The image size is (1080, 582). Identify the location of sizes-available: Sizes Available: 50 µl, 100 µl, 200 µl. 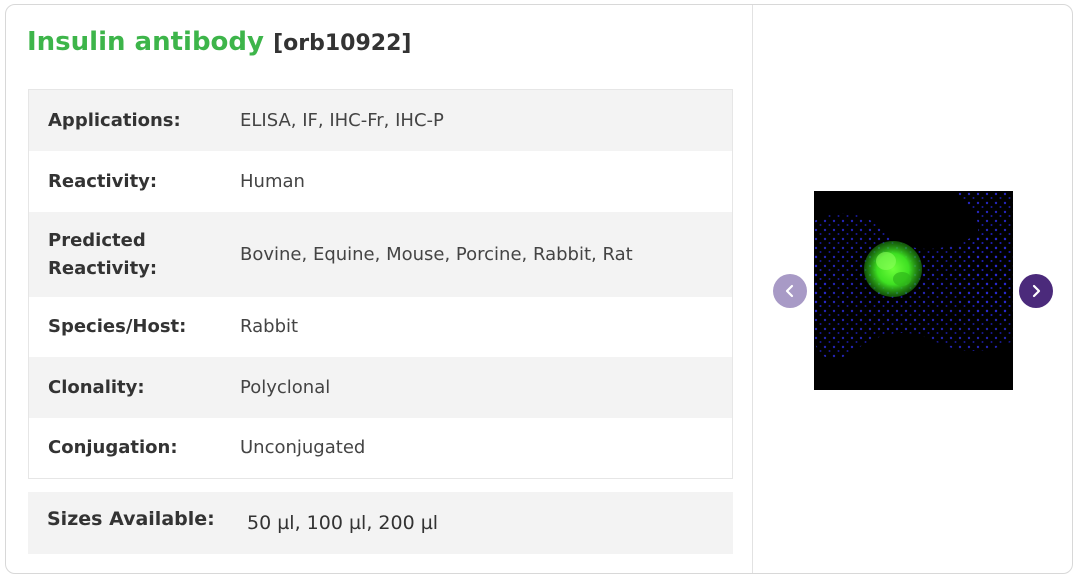
(380, 523).